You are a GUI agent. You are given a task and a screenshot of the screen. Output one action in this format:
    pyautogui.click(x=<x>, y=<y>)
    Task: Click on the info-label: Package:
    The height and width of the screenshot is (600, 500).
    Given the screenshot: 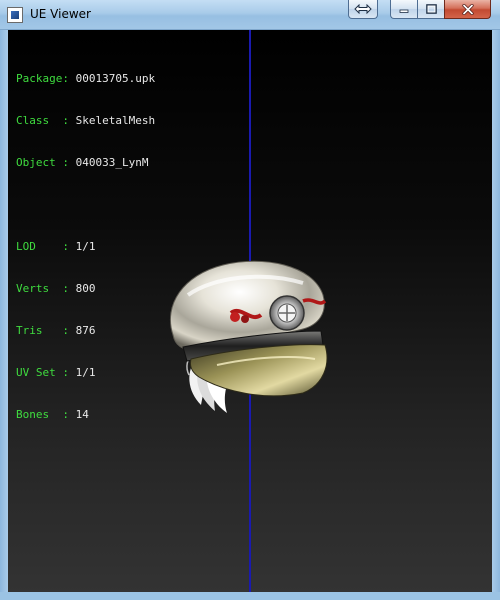 What is the action you would take?
    pyautogui.click(x=42, y=78)
    